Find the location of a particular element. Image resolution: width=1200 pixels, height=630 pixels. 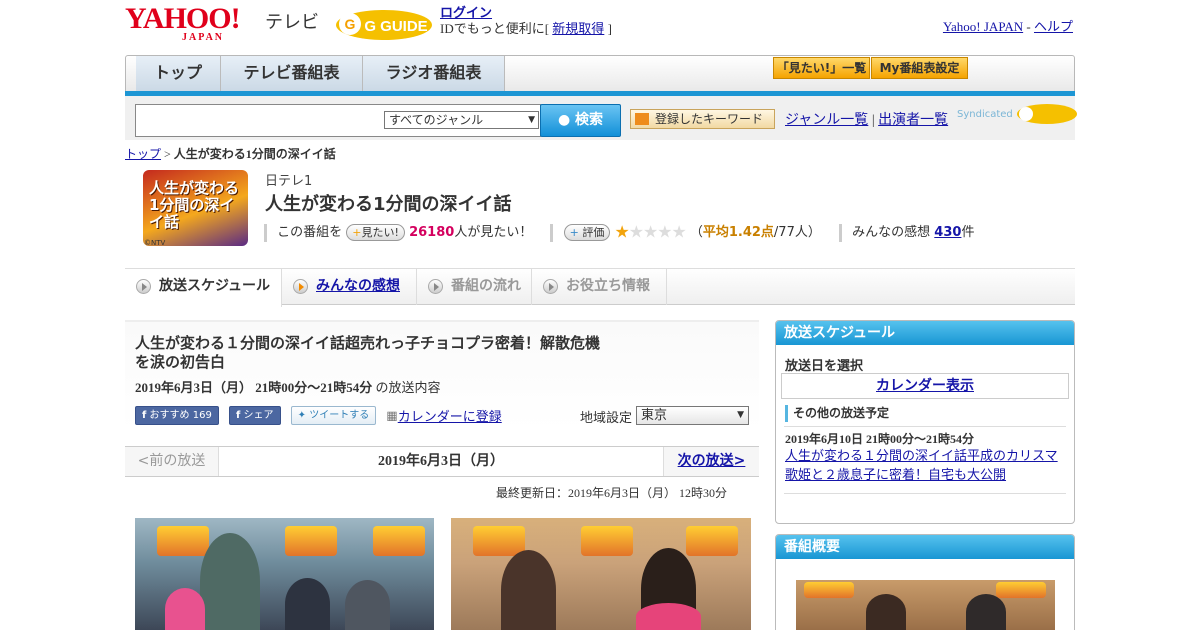

search-sublinks: ジャンル一覧 | 出演者一覧 is located at coordinates (866, 119).